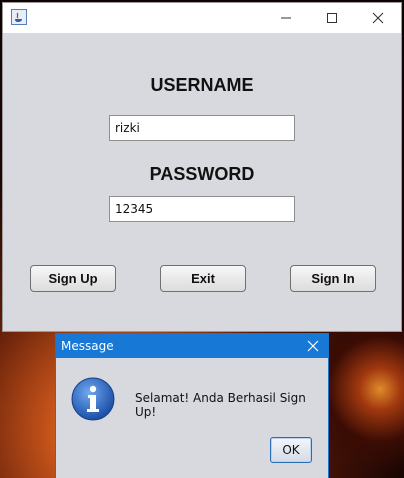  I want to click on java-app-icon, so click(19, 17).